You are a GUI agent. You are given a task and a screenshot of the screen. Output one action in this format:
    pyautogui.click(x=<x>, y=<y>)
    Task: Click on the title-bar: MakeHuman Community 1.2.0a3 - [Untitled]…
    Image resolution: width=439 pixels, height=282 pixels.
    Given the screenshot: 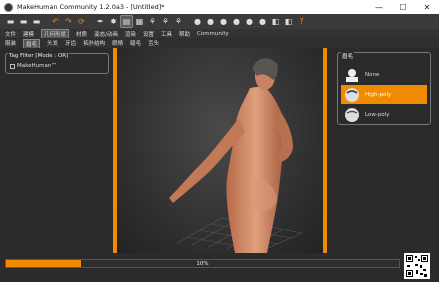 What is the action you would take?
    pyautogui.click(x=219, y=7)
    